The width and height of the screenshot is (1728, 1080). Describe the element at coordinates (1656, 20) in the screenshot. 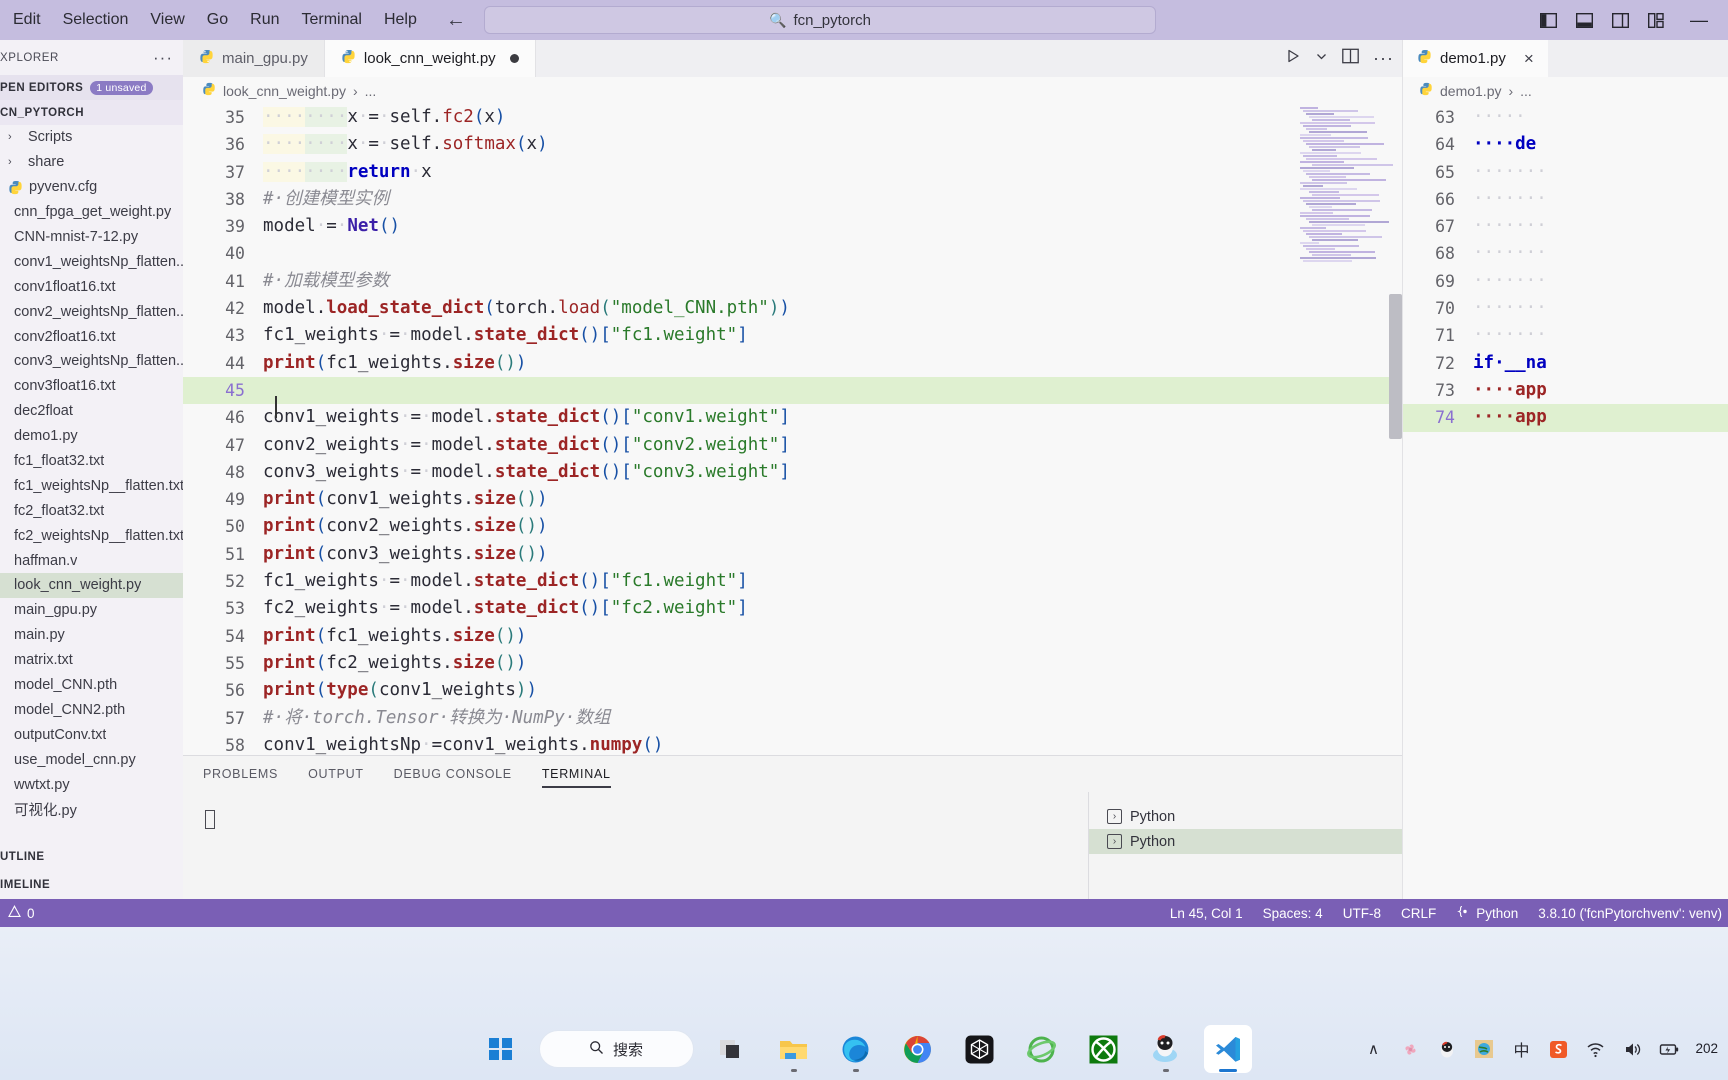

I see `customize-layout-icon` at that location.